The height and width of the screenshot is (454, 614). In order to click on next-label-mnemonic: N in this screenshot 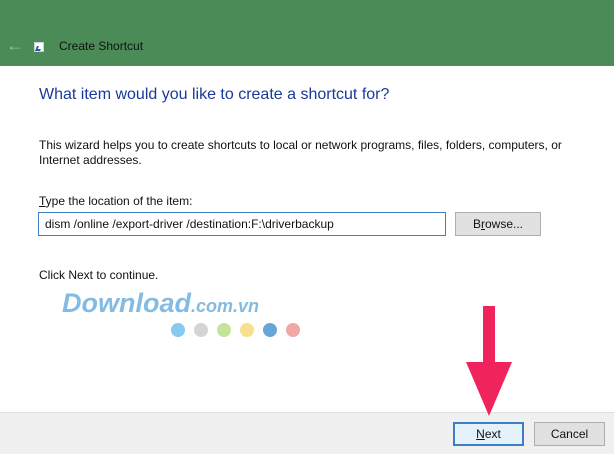, I will do `click(480, 434)`.